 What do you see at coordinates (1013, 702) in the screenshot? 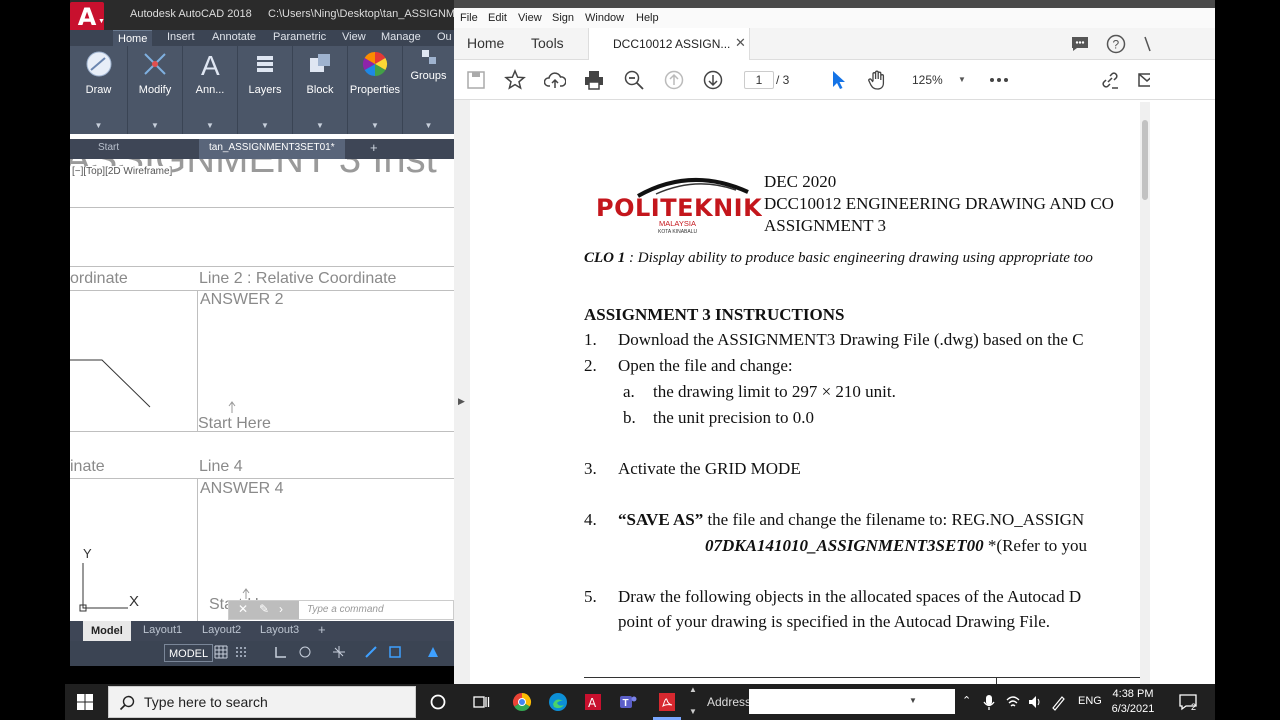
I see `network-icon` at bounding box center [1013, 702].